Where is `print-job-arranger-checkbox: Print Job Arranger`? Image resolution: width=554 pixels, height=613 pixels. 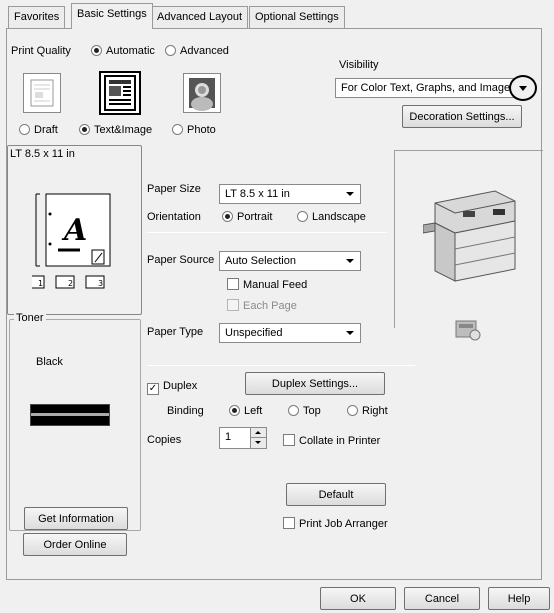
print-job-arranger-checkbox: Print Job Arranger is located at coordinates (335, 523).